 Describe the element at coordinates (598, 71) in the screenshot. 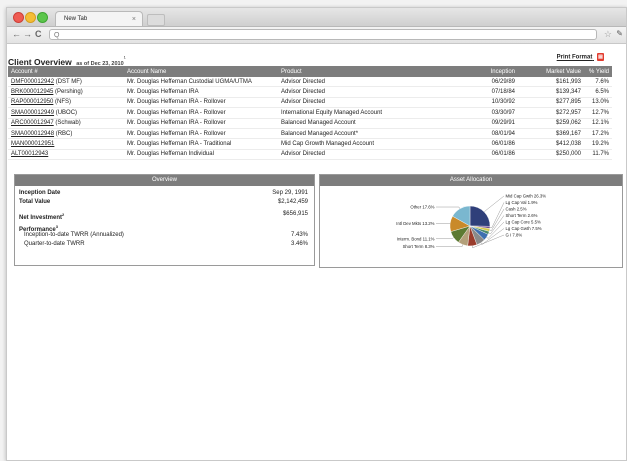

I see `col-yield: % Yield` at that location.